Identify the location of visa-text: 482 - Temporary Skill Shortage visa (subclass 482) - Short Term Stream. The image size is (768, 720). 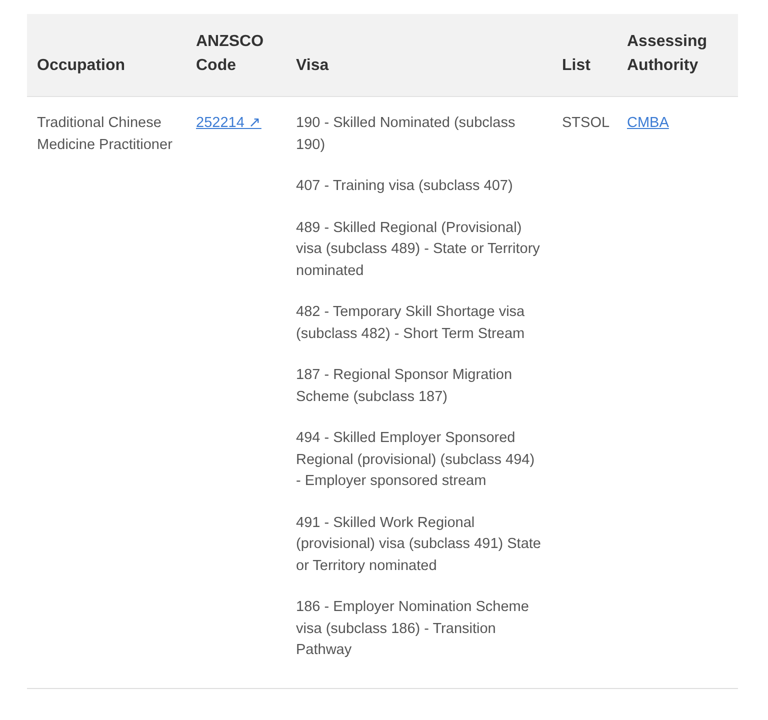
(411, 323).